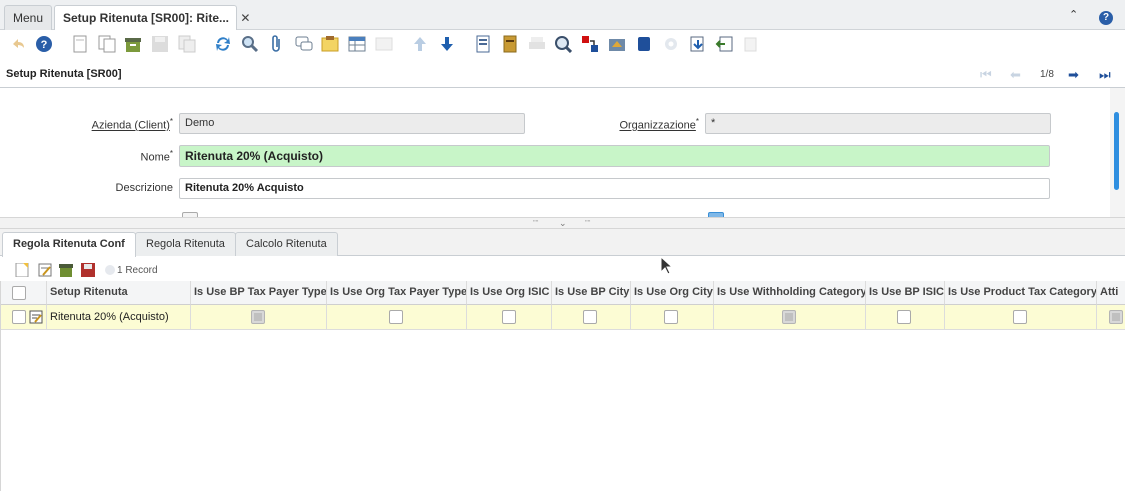 The image size is (1125, 491). Describe the element at coordinates (245, 18) in the screenshot. I see `close-icon: ✕` at that location.